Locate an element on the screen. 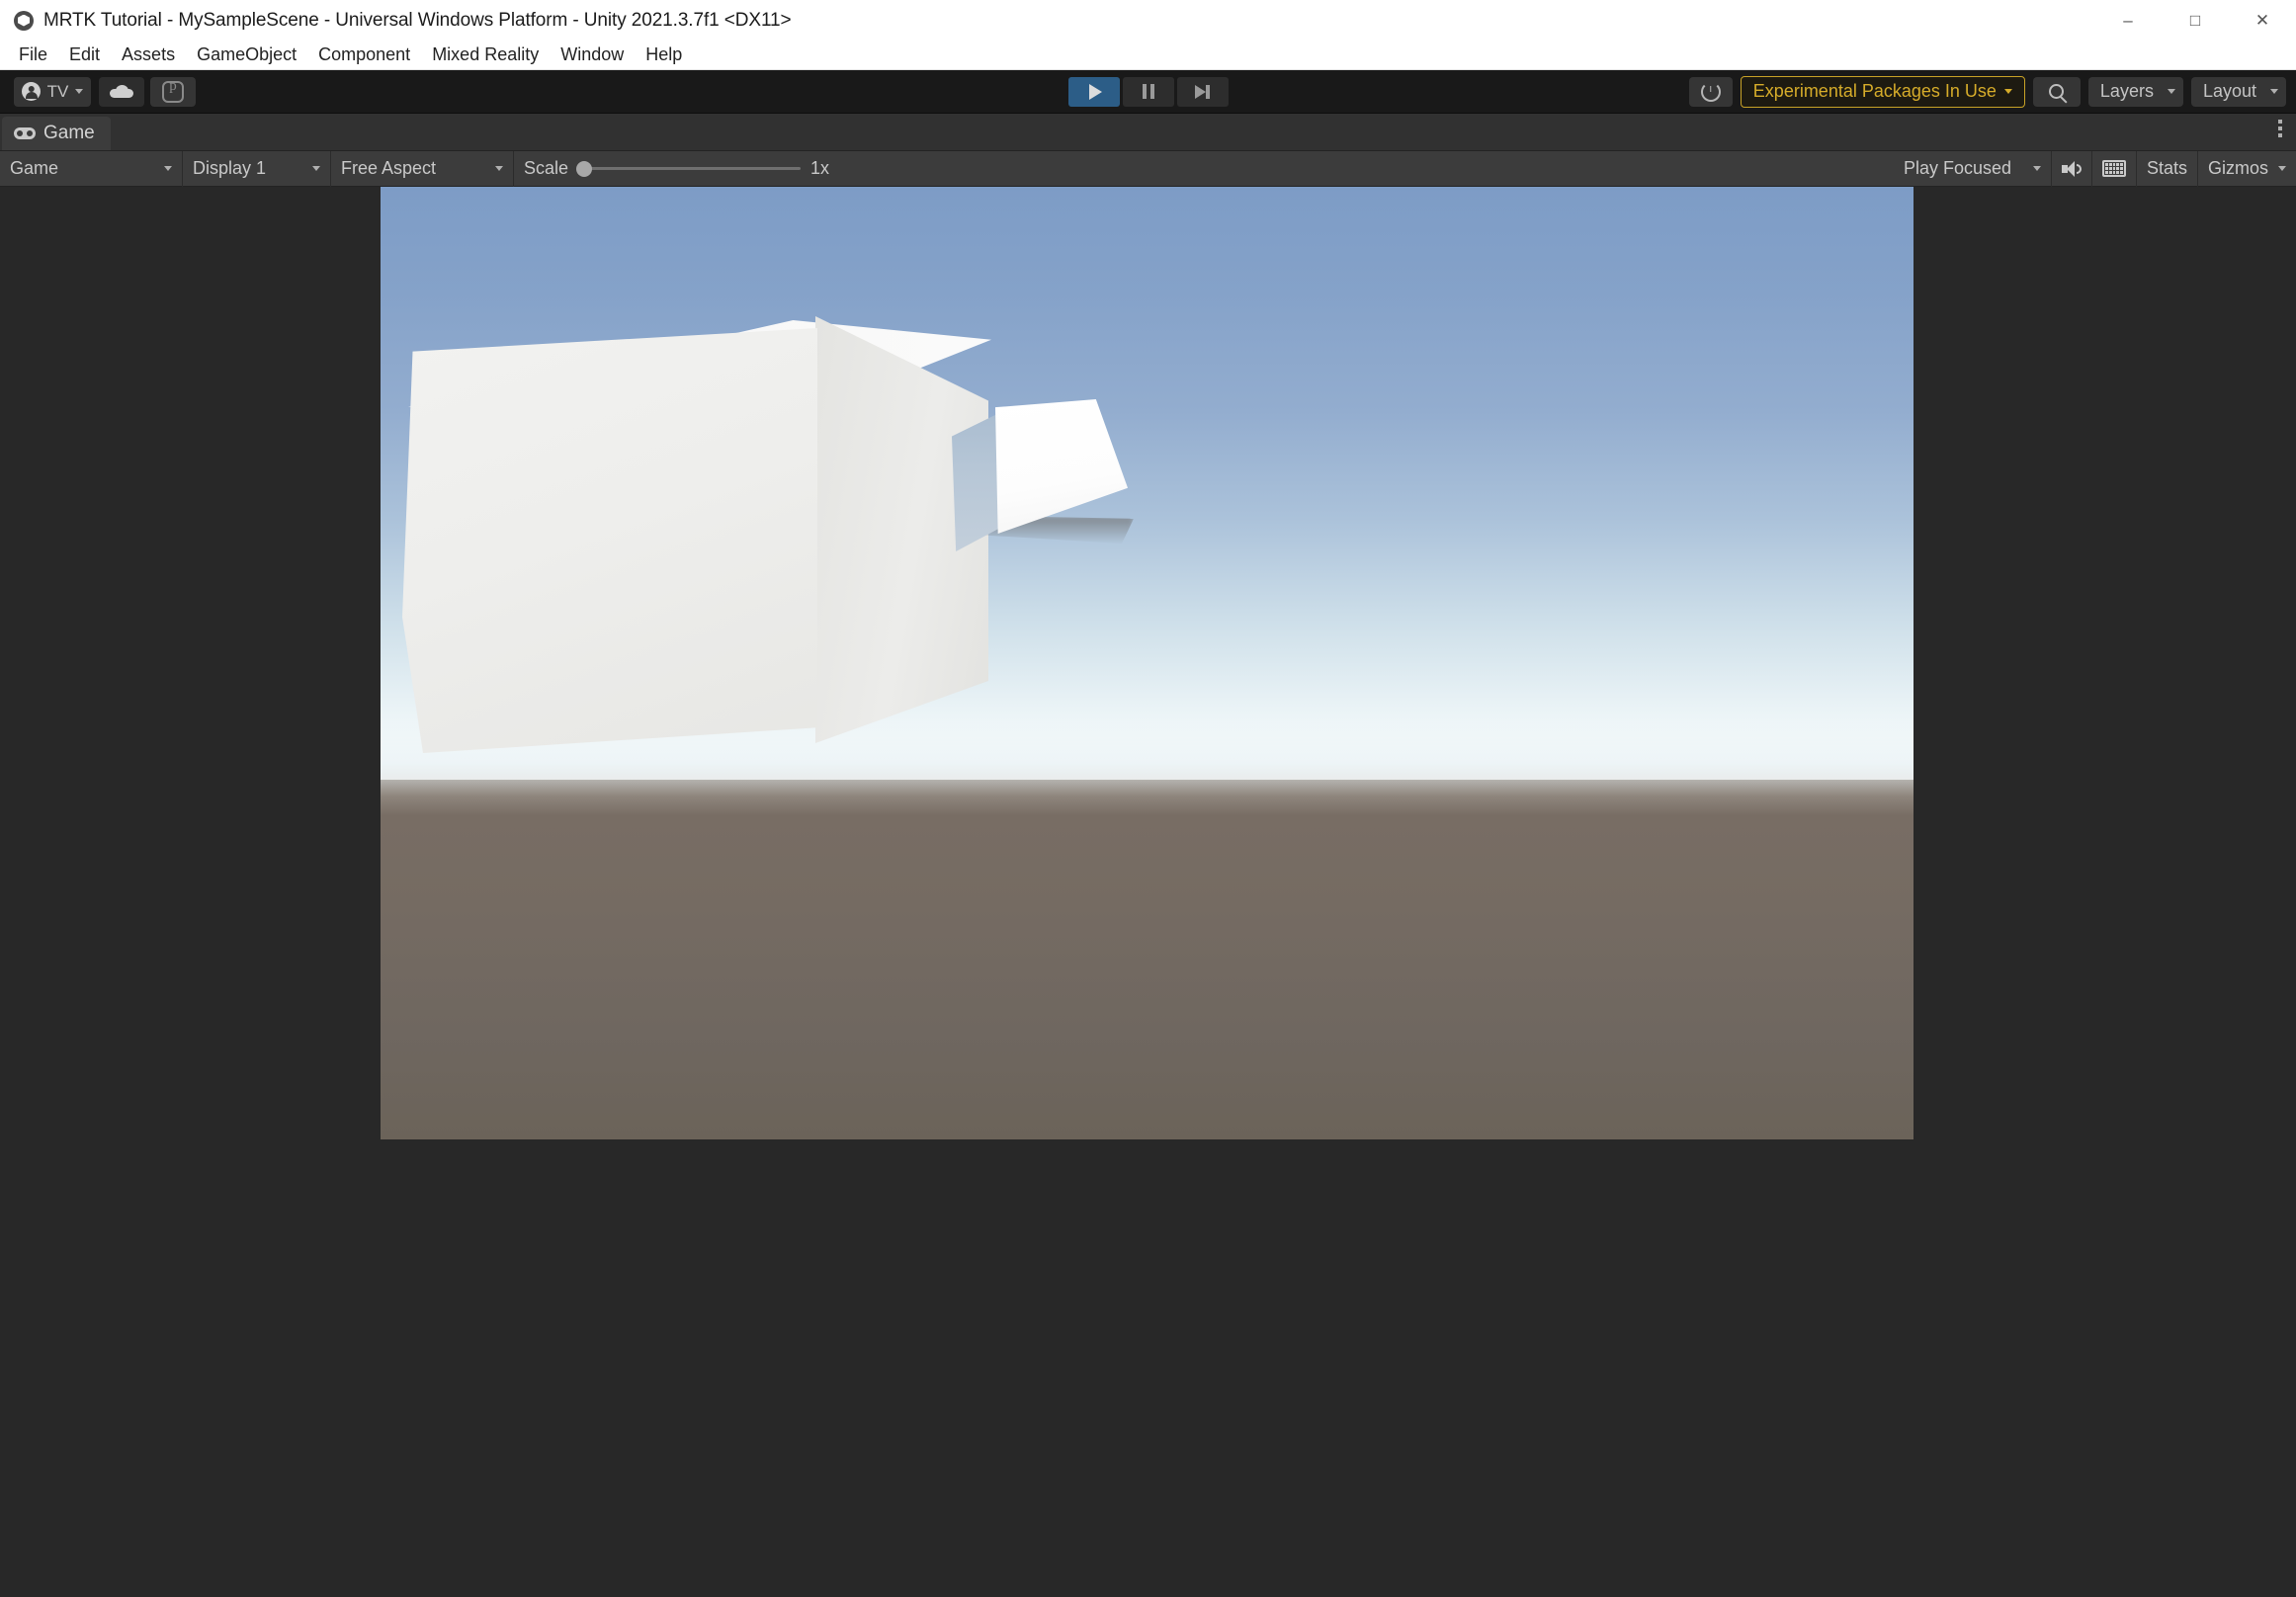 The width and height of the screenshot is (2296, 1597). aspect-ratio-dropdown: Free Aspect is located at coordinates (422, 168).